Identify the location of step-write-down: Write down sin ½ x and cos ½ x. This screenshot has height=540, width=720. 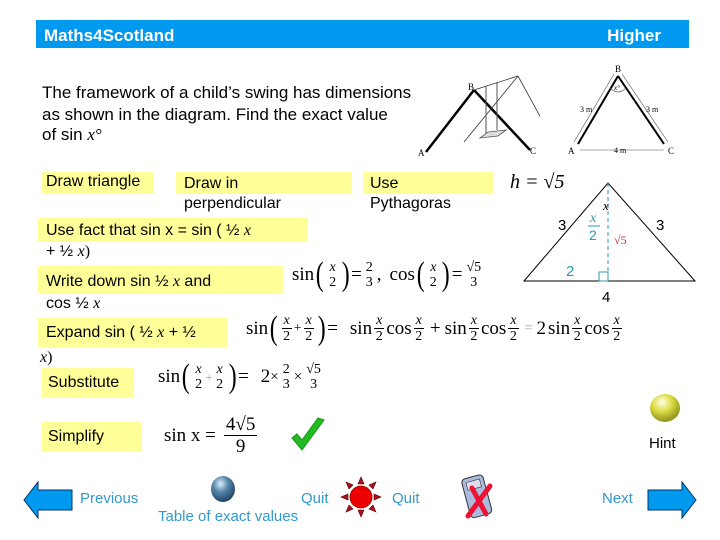
(160, 290).